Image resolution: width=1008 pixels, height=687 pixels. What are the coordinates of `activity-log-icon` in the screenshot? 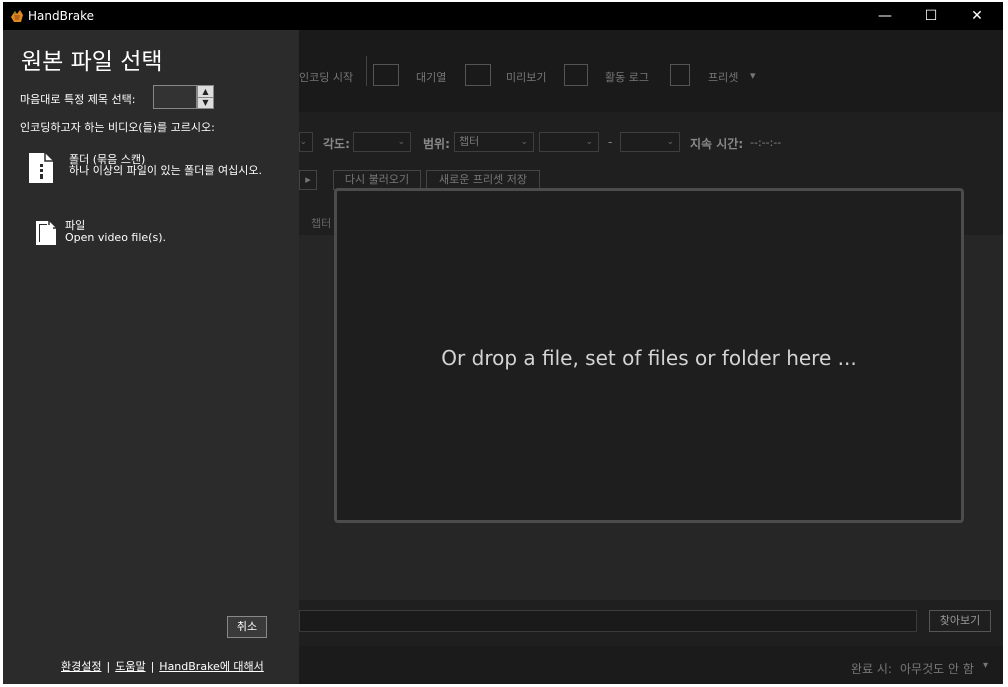 It's located at (576, 75).